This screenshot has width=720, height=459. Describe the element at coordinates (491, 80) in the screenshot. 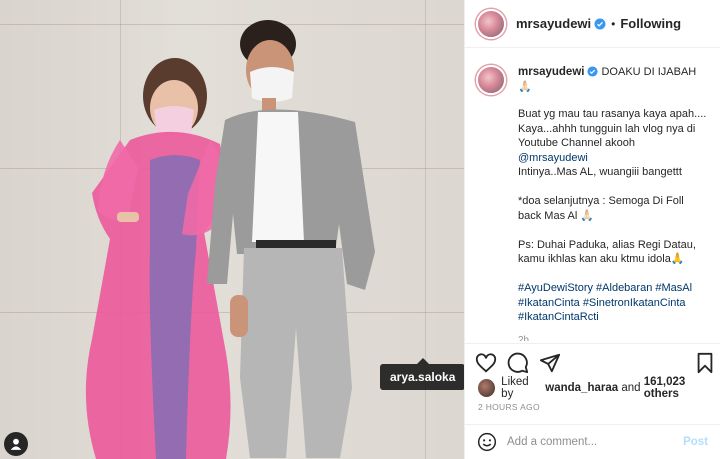

I see `caption-avatar` at that location.